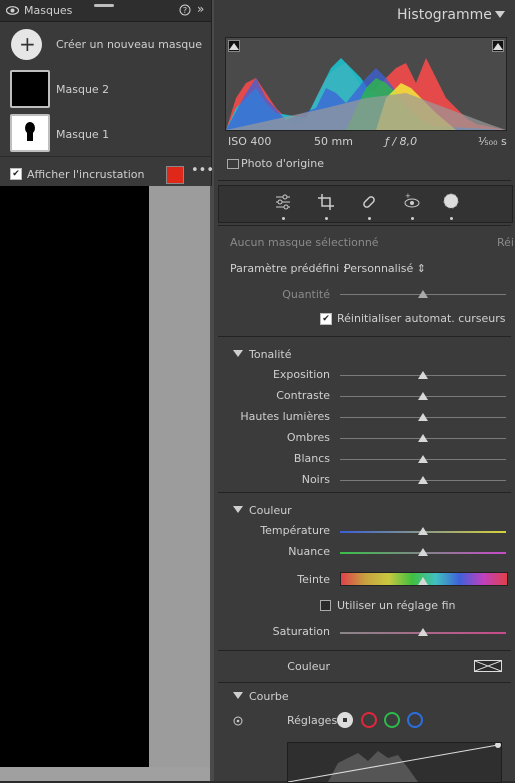  I want to click on curve-channel-green, so click(392, 720).